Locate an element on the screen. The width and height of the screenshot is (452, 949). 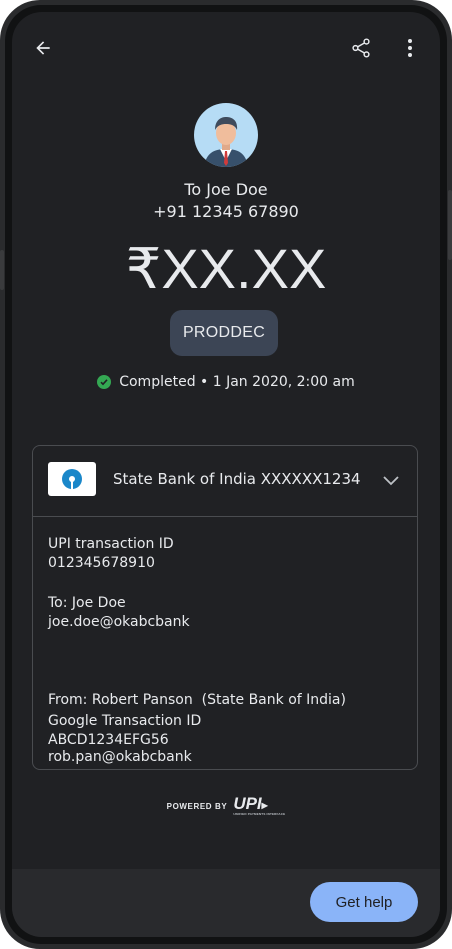
field-label: Google Transaction ID is located at coordinates (125, 721).